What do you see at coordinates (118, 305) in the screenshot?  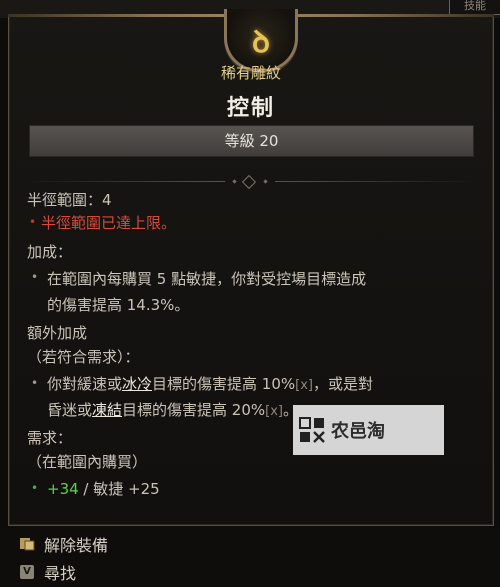 I see `bonus-line-2: 的傷害提高 14.3%。` at bounding box center [118, 305].